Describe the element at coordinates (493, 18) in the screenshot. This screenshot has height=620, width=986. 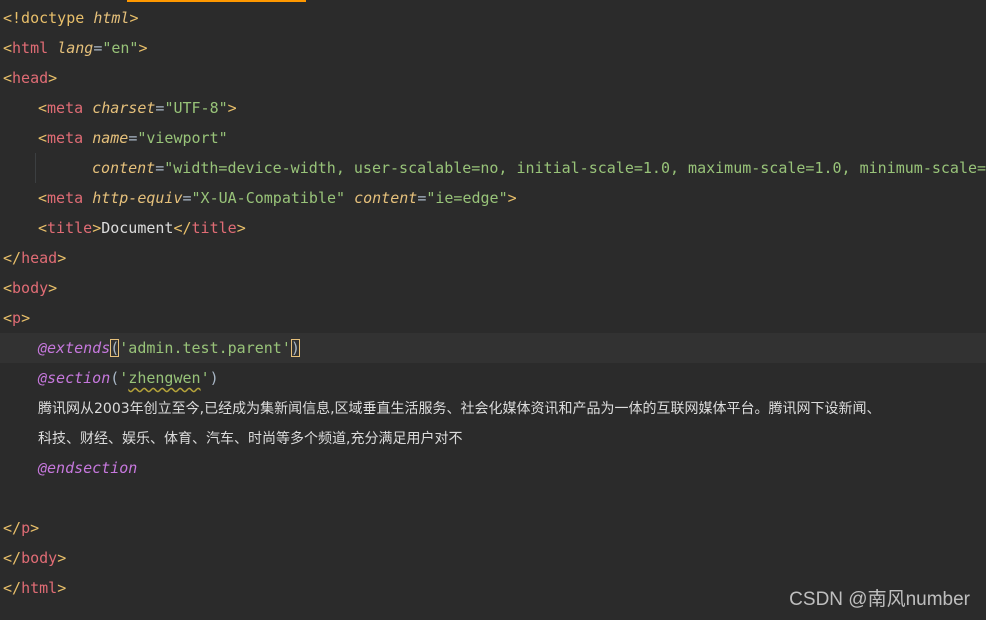
I see `code-line-1: <!doctype html>` at that location.